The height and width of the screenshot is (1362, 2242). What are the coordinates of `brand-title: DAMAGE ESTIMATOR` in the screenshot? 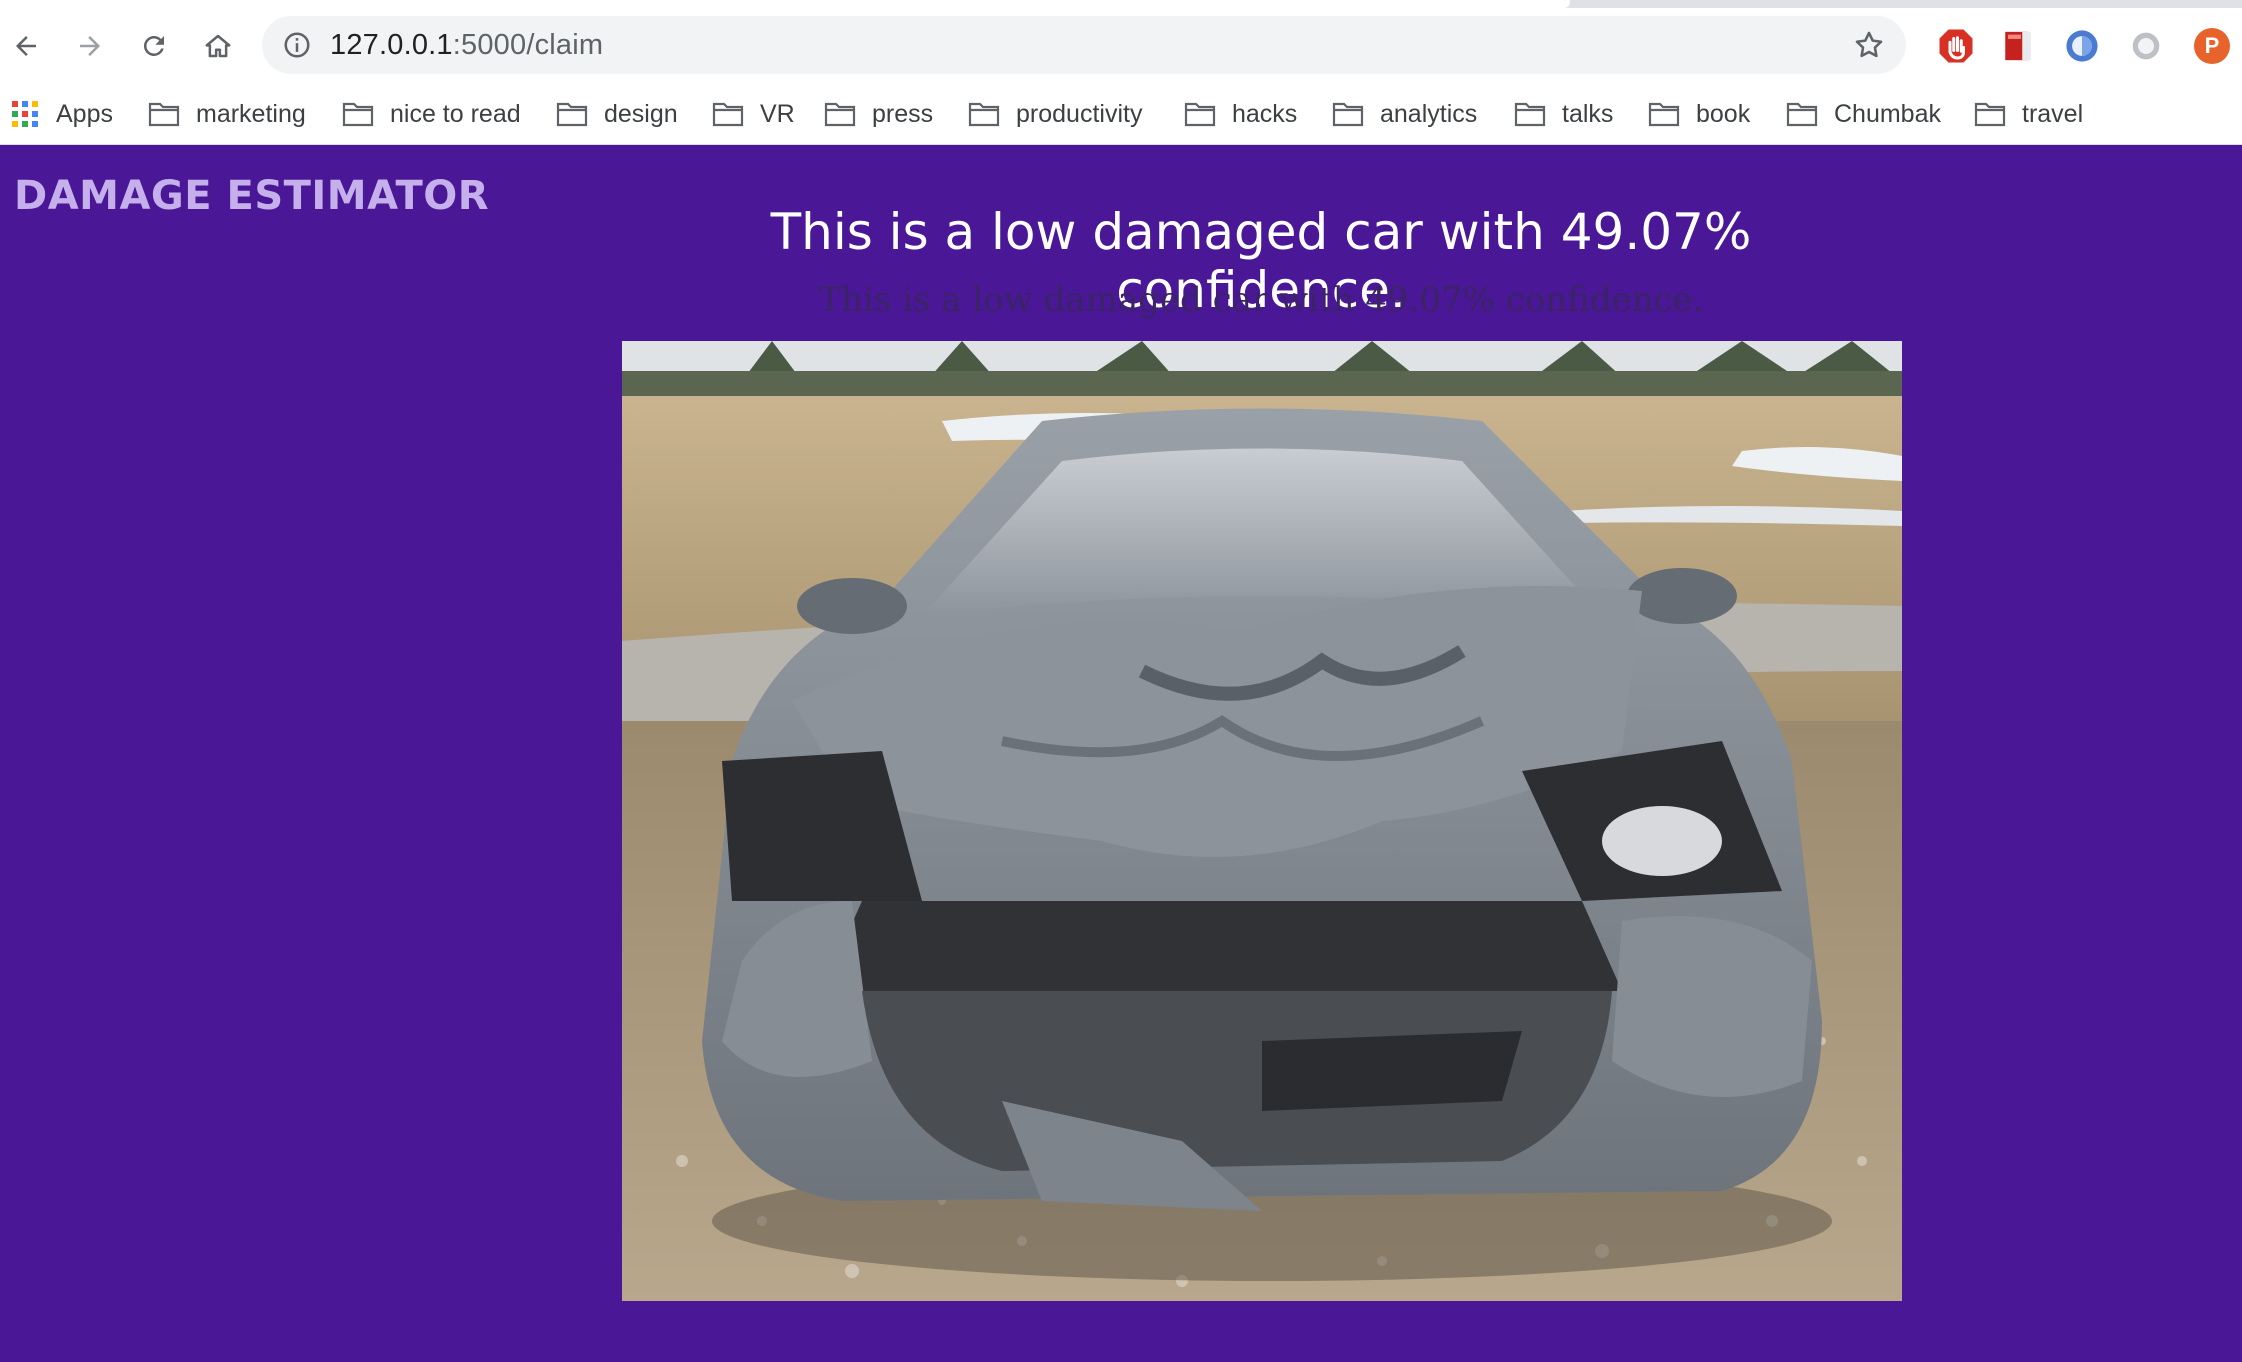 It's located at (251, 196).